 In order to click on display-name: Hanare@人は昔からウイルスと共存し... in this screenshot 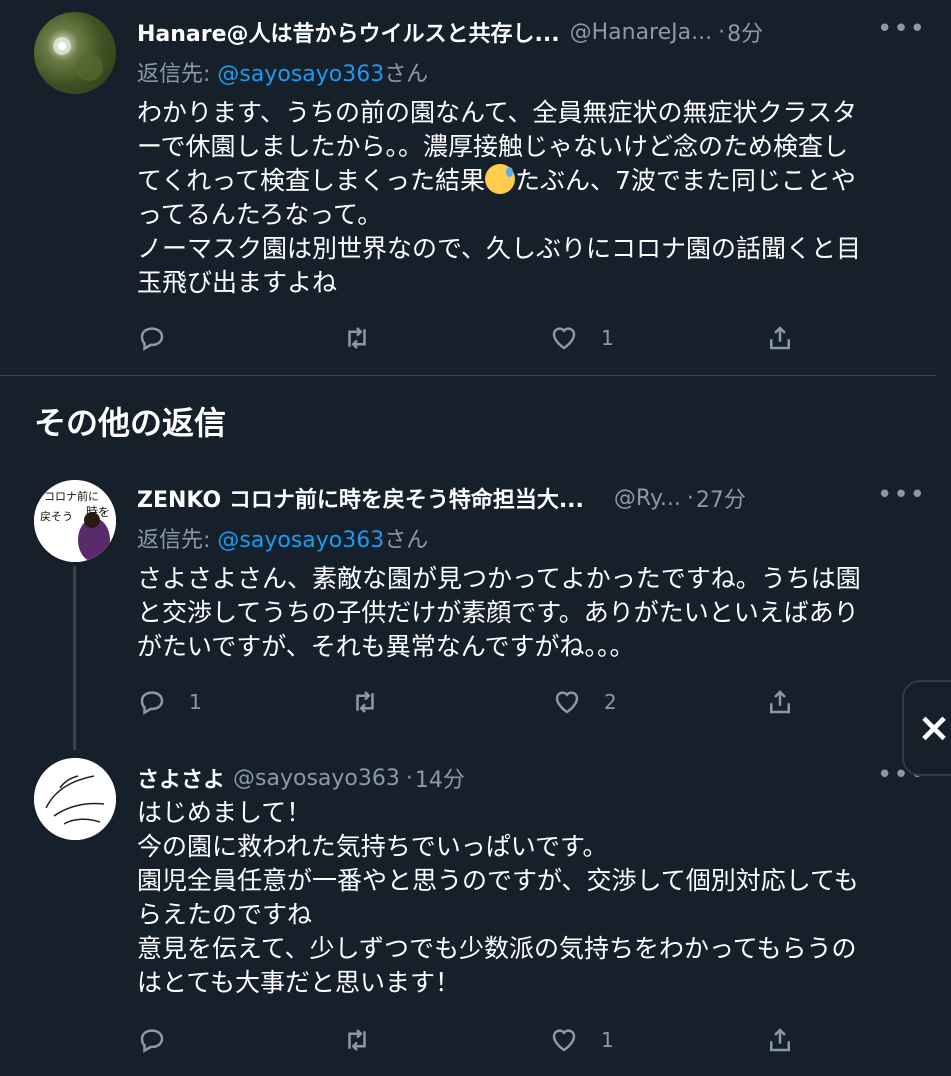, I will do `click(348, 32)`.